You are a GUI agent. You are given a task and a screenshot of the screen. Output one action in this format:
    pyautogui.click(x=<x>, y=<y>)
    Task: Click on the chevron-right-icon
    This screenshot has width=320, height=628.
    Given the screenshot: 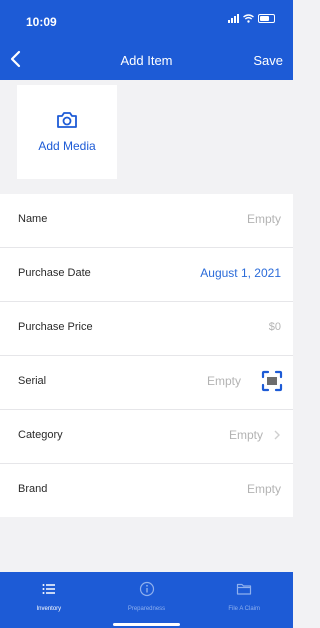 What is the action you would take?
    pyautogui.click(x=277, y=435)
    